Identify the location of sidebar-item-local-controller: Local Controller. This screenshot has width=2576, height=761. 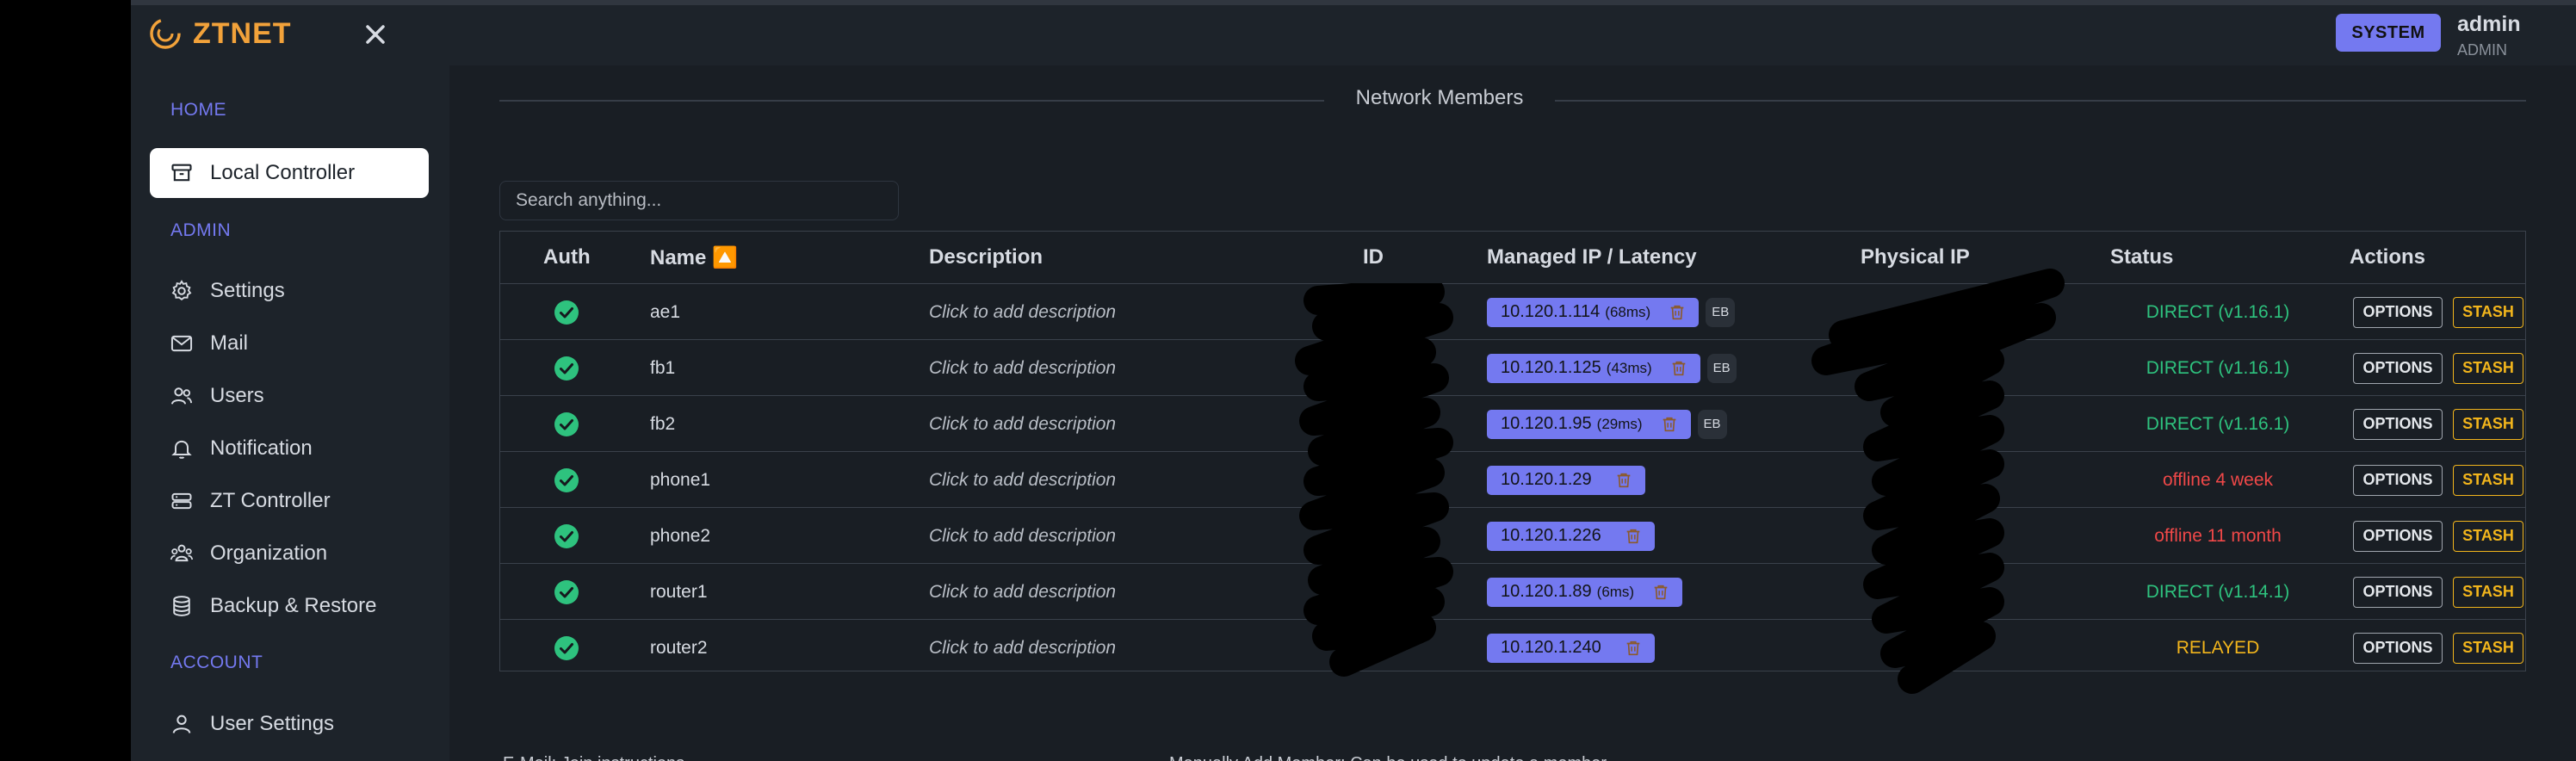
(290, 173).